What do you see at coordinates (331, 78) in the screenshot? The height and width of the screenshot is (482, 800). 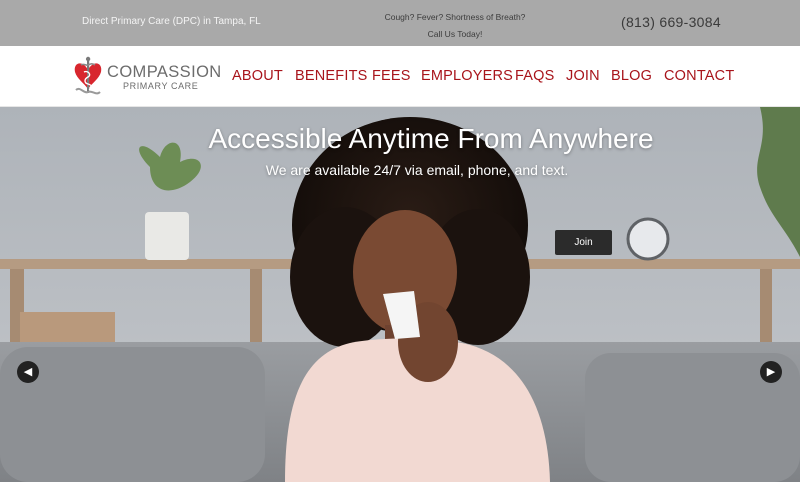 I see `nav-benefits: BENEFITS` at bounding box center [331, 78].